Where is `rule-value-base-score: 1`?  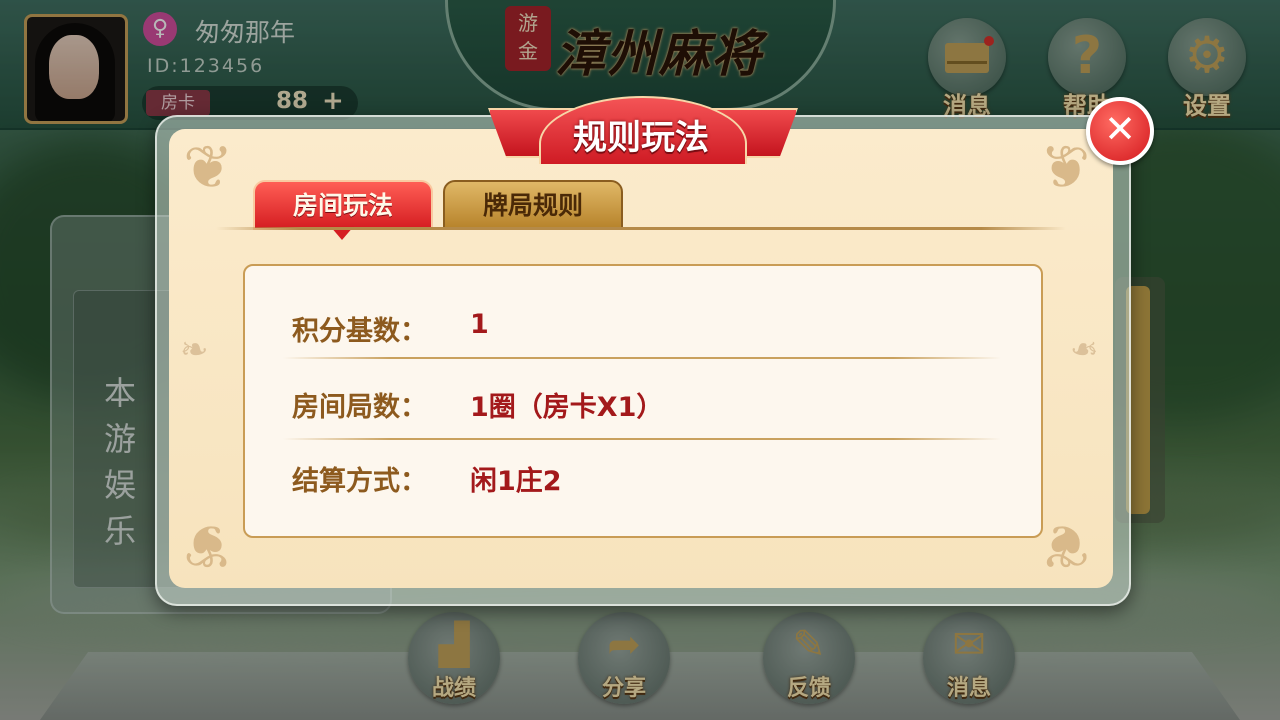 rule-value-base-score: 1 is located at coordinates (479, 324).